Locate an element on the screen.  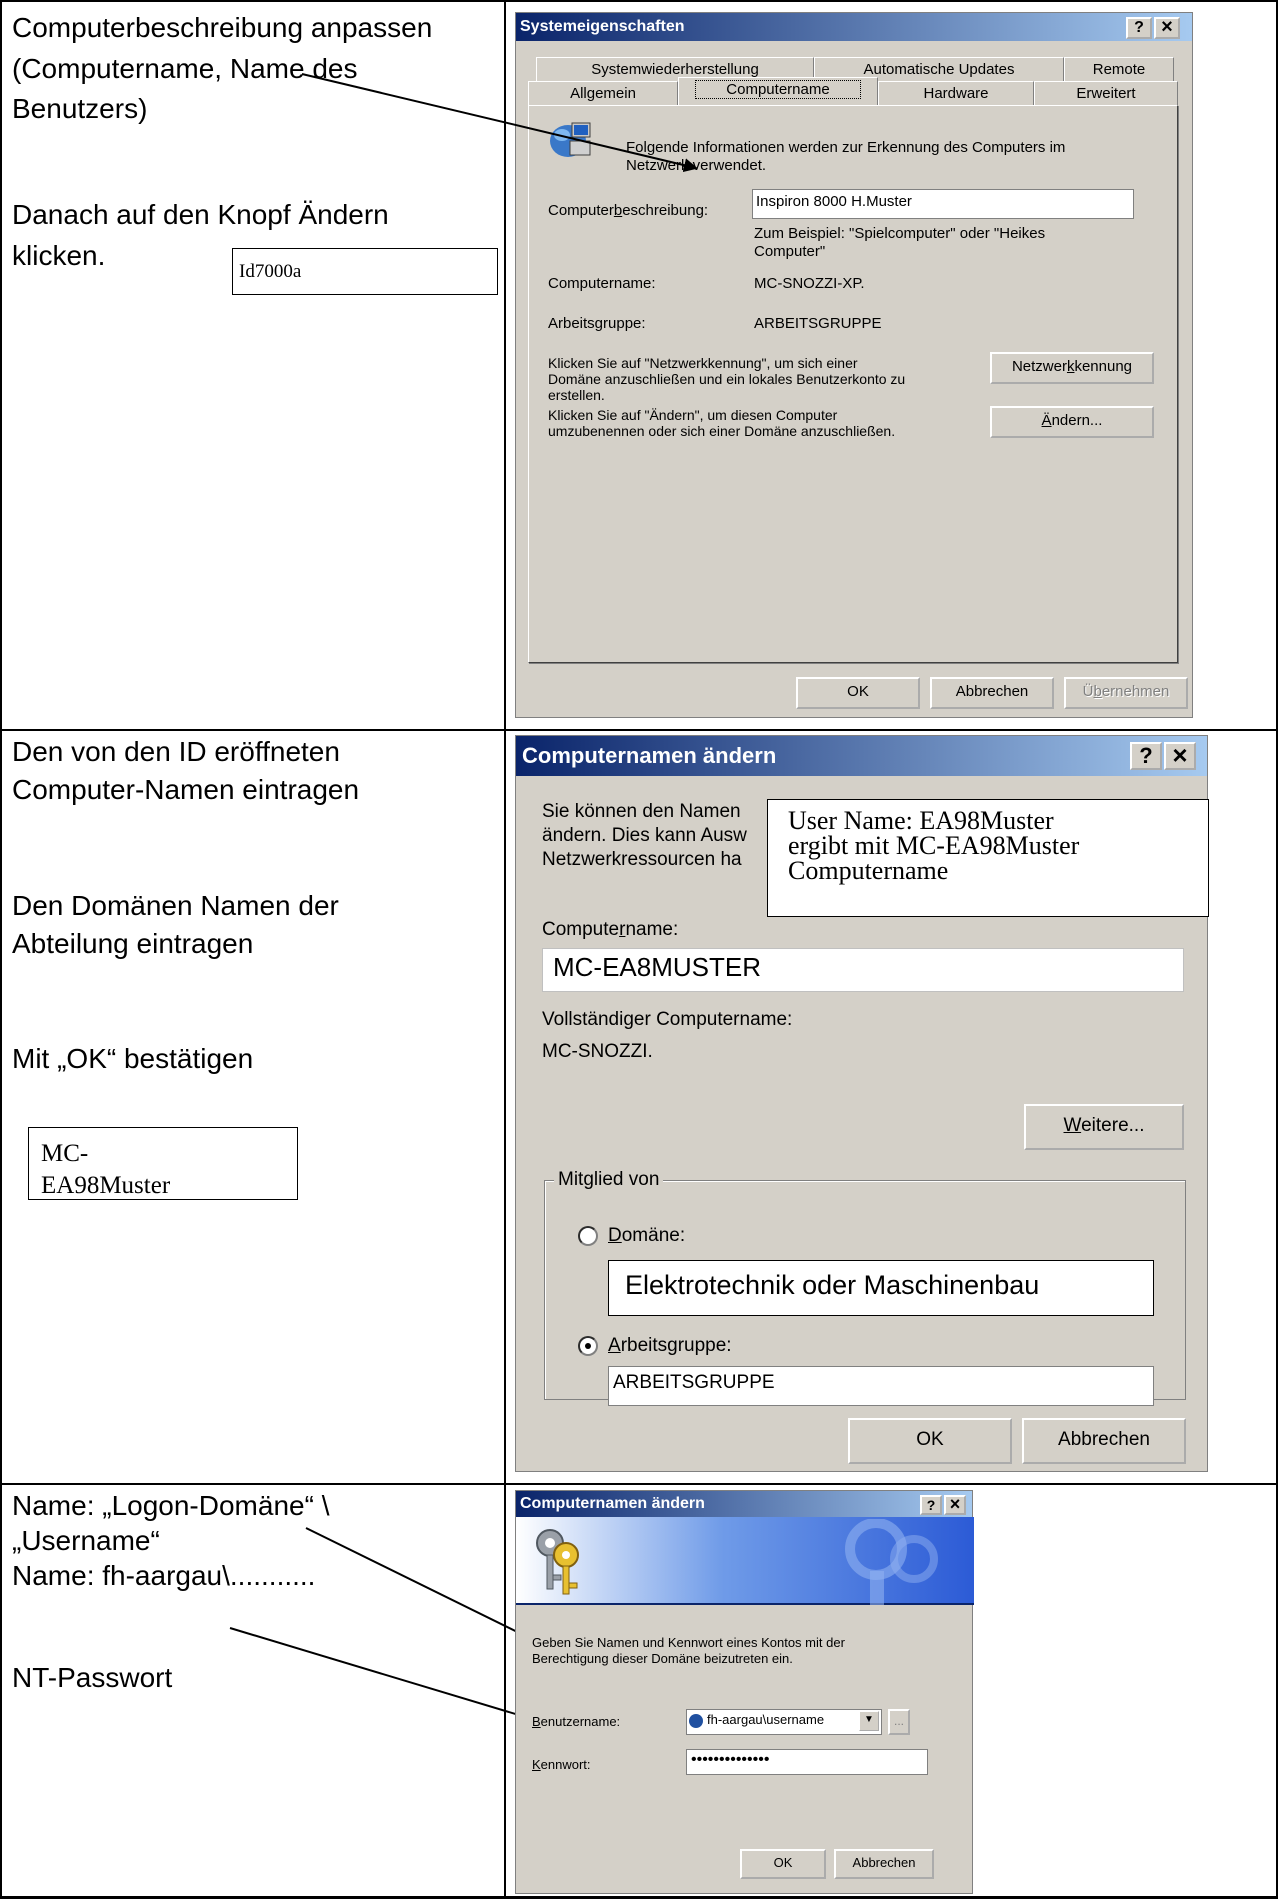
chevron-down-icon: ▼ is located at coordinates (869, 1721).